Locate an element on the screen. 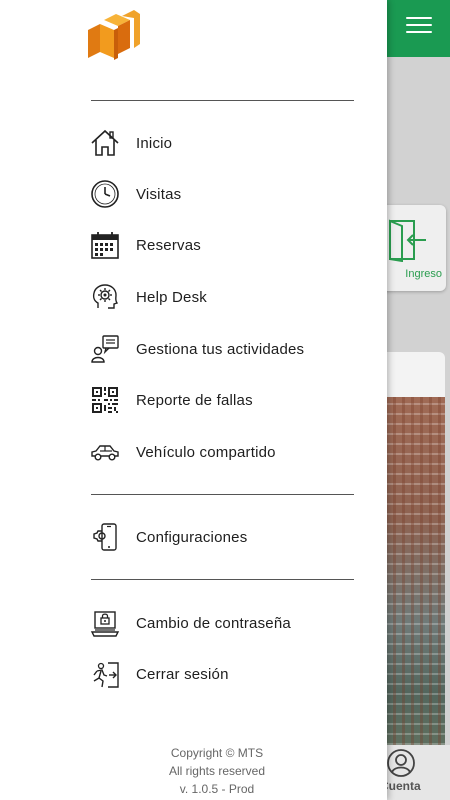 The image size is (450, 800). user-account-icon is located at coordinates (401, 763).